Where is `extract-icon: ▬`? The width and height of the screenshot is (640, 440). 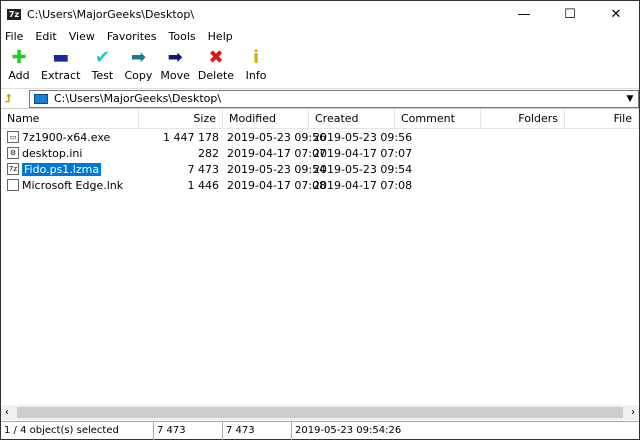 extract-icon: ▬ is located at coordinates (61, 57).